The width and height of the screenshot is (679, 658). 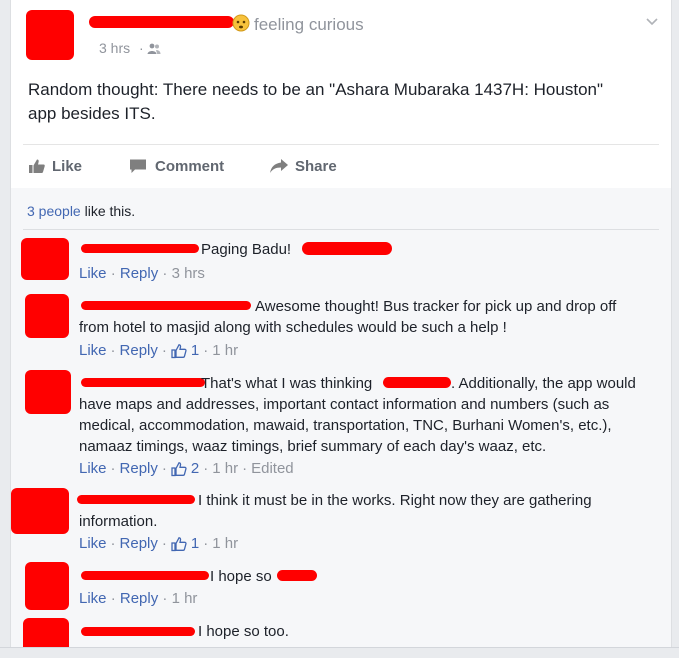 I want to click on comment-text: That's what I was thinking, so click(x=287, y=383).